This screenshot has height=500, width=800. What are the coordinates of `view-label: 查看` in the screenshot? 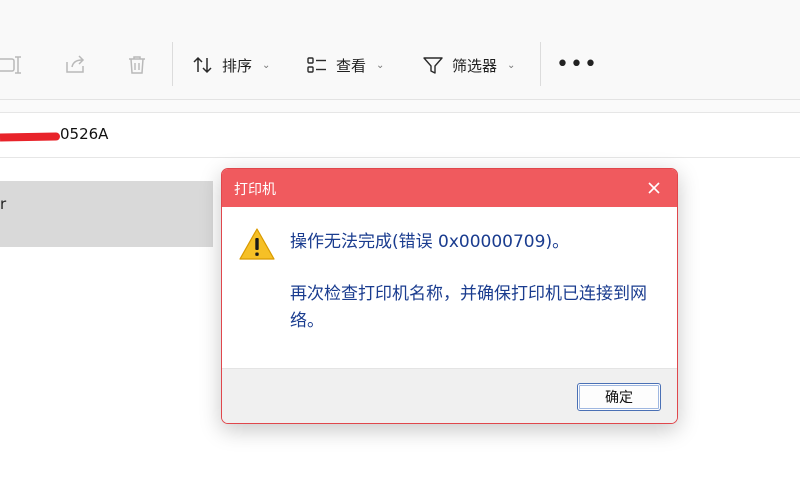 It's located at (351, 65).